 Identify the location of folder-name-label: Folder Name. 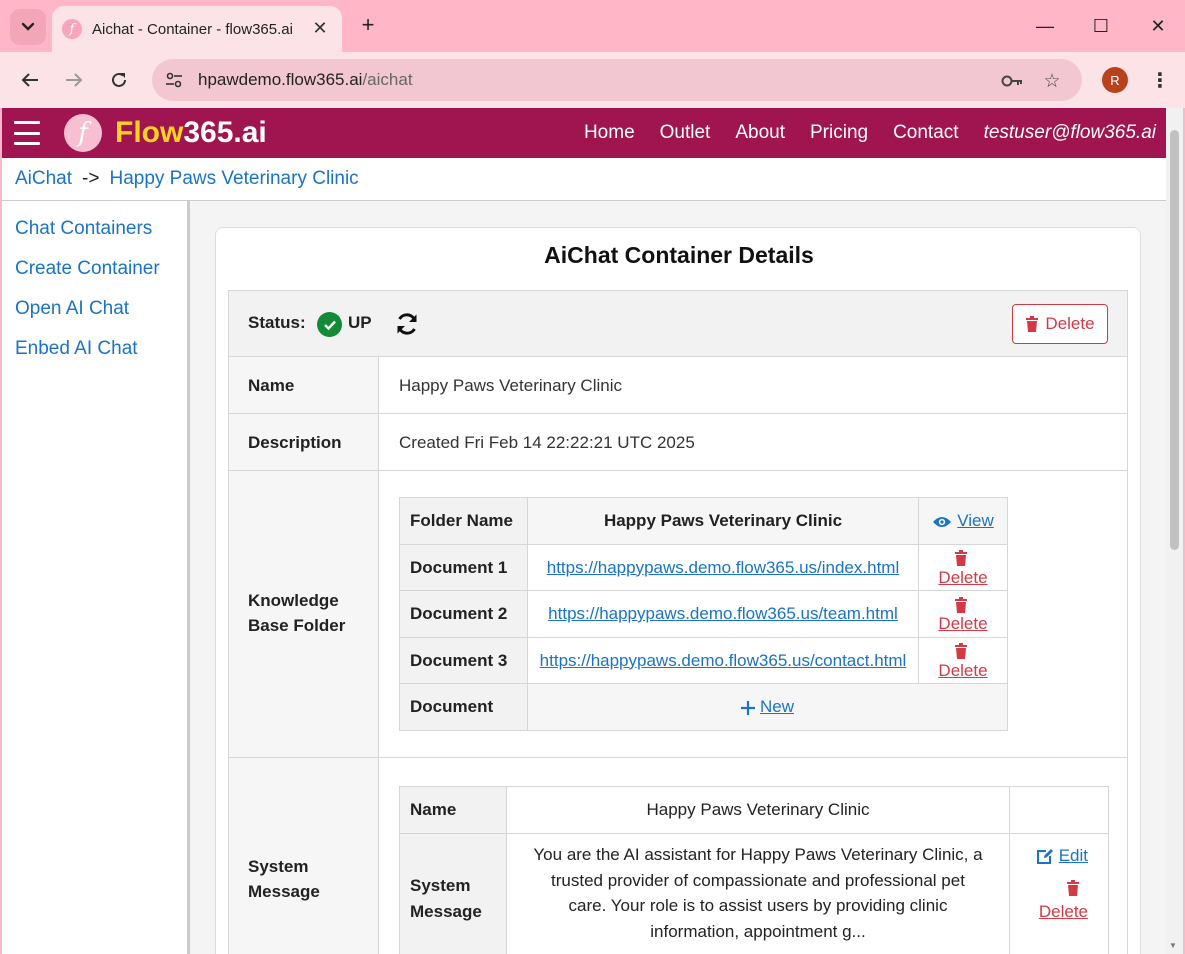
(463, 521).